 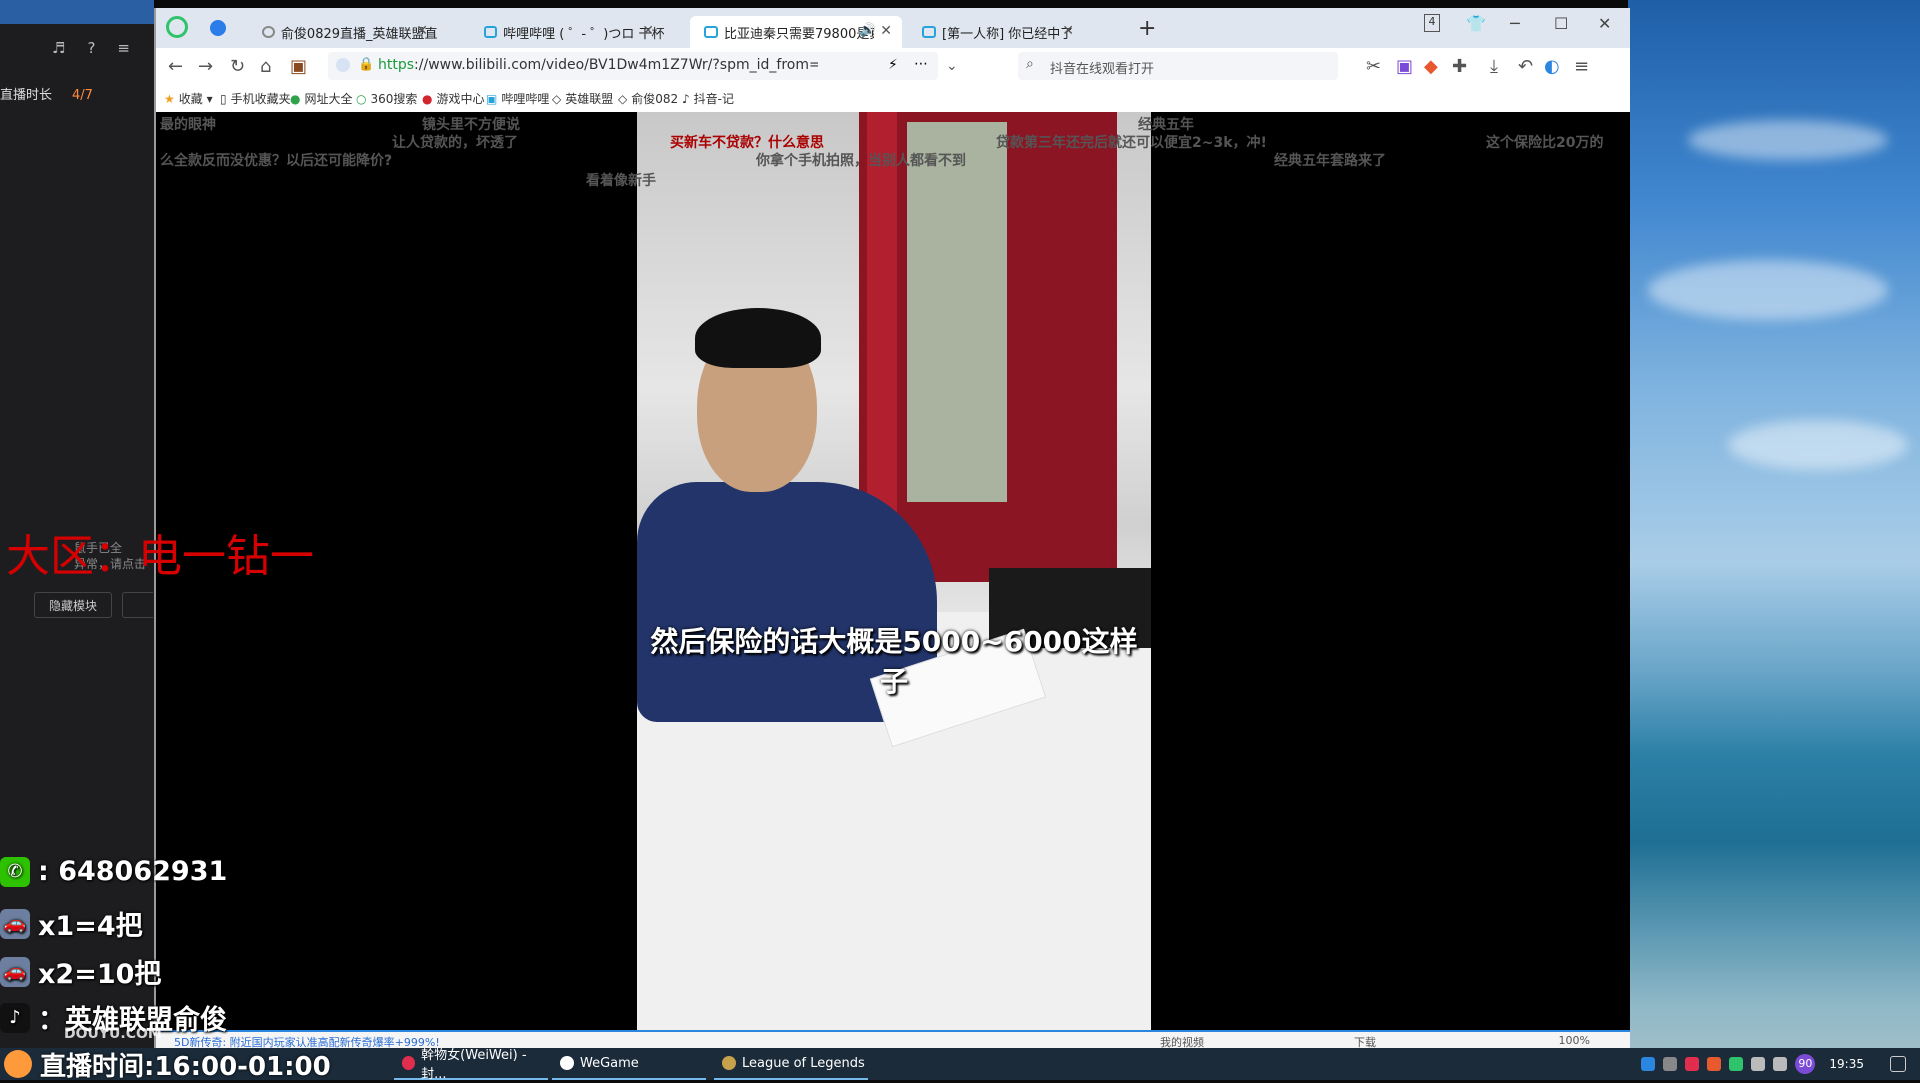 I want to click on help-icon: ?, so click(x=91, y=48).